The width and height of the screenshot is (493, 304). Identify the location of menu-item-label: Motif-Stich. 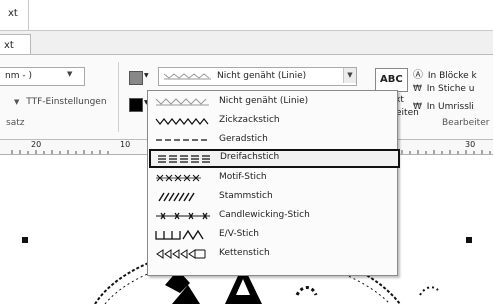
(243, 177).